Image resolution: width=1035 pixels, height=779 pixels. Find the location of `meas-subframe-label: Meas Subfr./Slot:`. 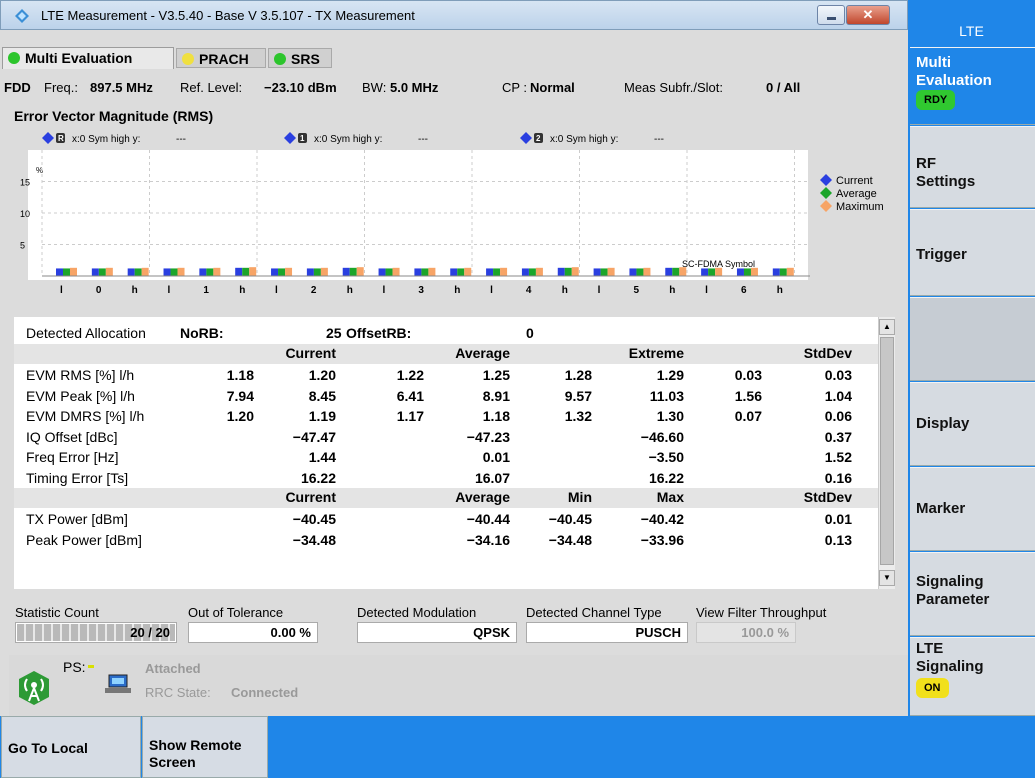

meas-subframe-label: Meas Subfr./Slot: is located at coordinates (673, 87).